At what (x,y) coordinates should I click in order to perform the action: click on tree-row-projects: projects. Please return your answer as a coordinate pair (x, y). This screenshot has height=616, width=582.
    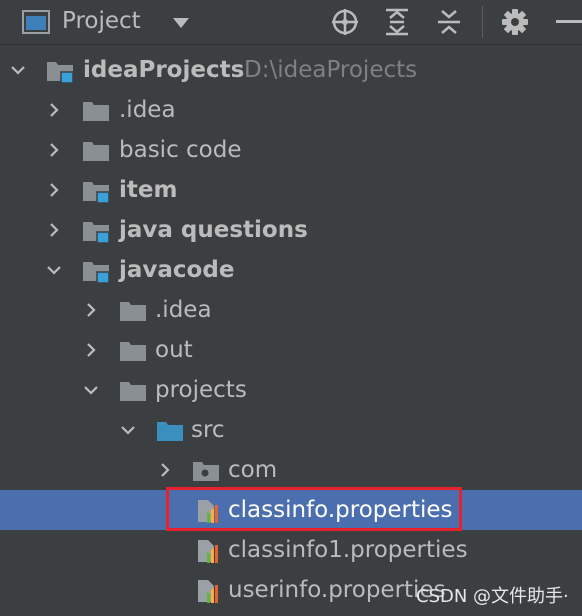
    Looking at the image, I should click on (291, 390).